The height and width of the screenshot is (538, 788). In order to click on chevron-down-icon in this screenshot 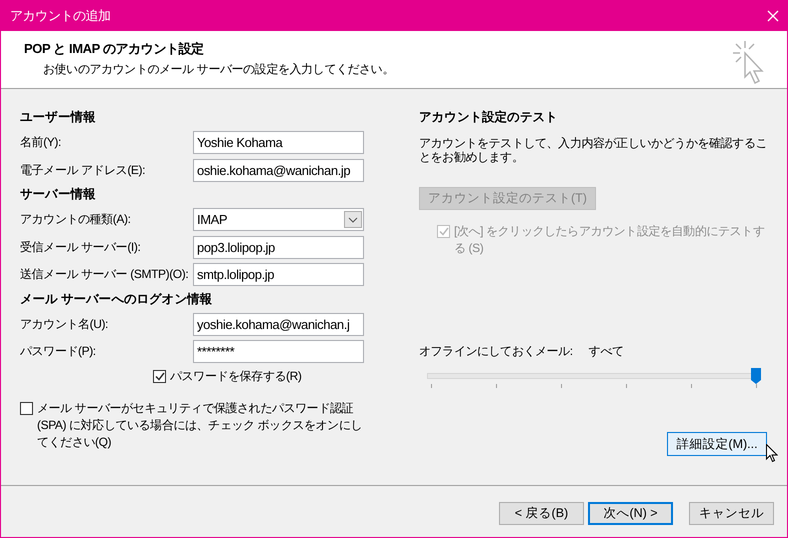, I will do `click(353, 219)`.